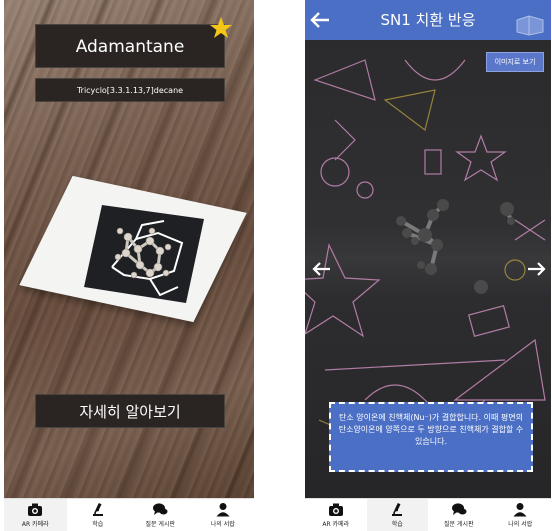 This screenshot has height=531, width=552. Describe the element at coordinates (530, 25) in the screenshot. I see `book-icon` at that location.